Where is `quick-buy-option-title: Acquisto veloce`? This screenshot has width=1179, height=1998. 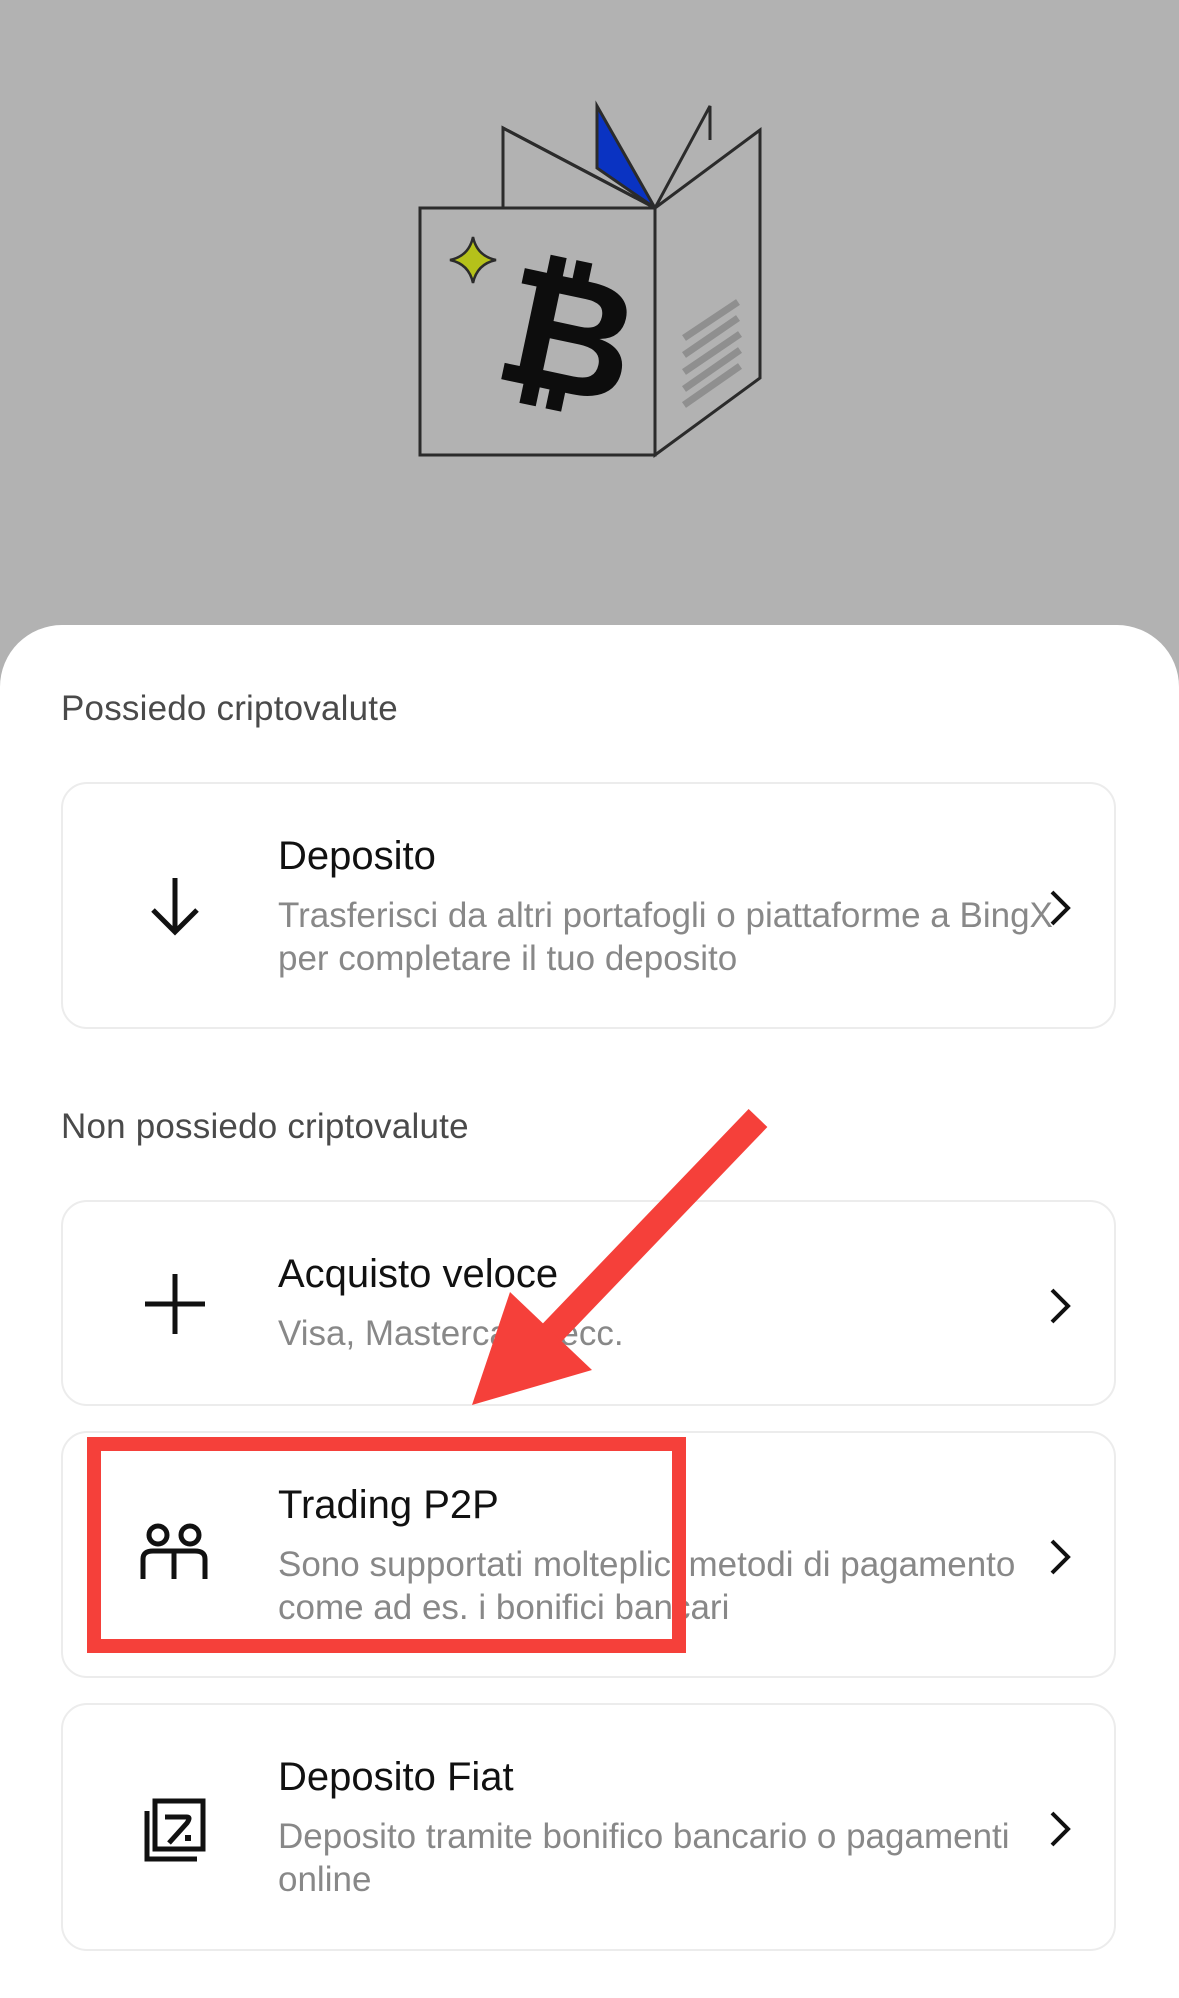 quick-buy-option-title: Acquisto veloce is located at coordinates (418, 1274).